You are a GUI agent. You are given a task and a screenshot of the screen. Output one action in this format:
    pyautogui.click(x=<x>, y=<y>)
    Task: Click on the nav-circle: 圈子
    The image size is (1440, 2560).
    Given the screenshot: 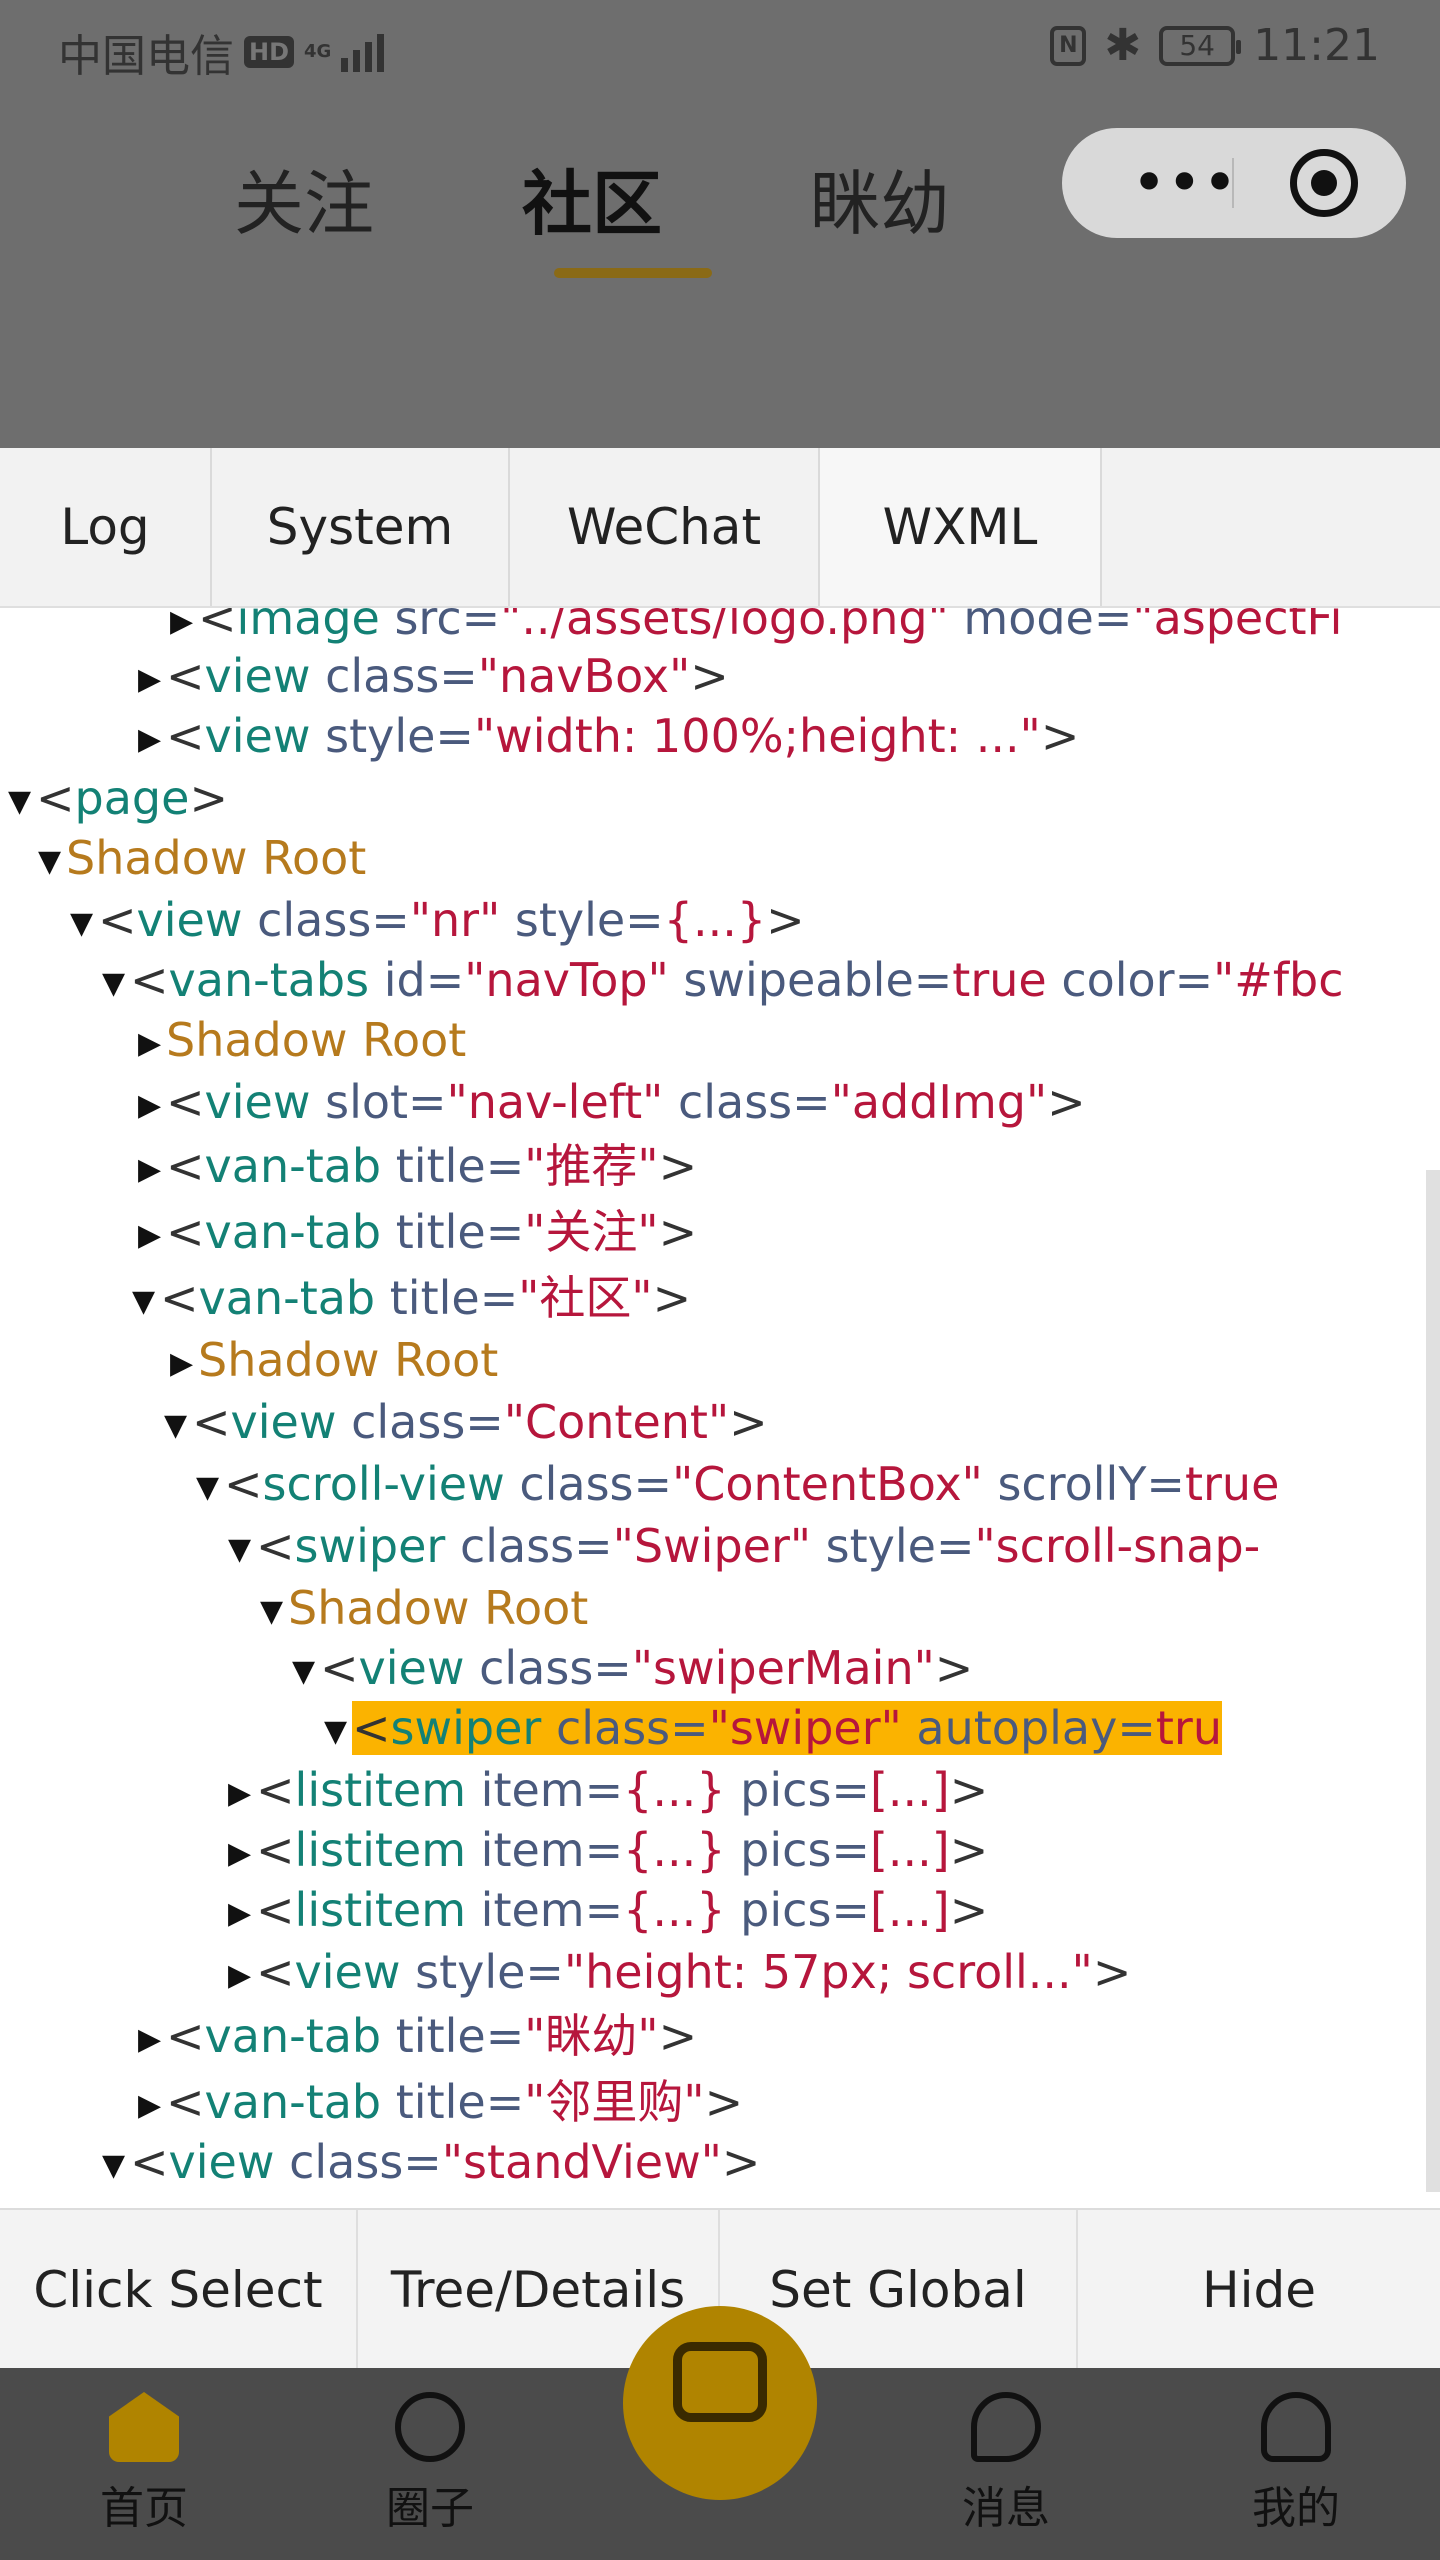 What is the action you would take?
    pyautogui.click(x=430, y=2452)
    